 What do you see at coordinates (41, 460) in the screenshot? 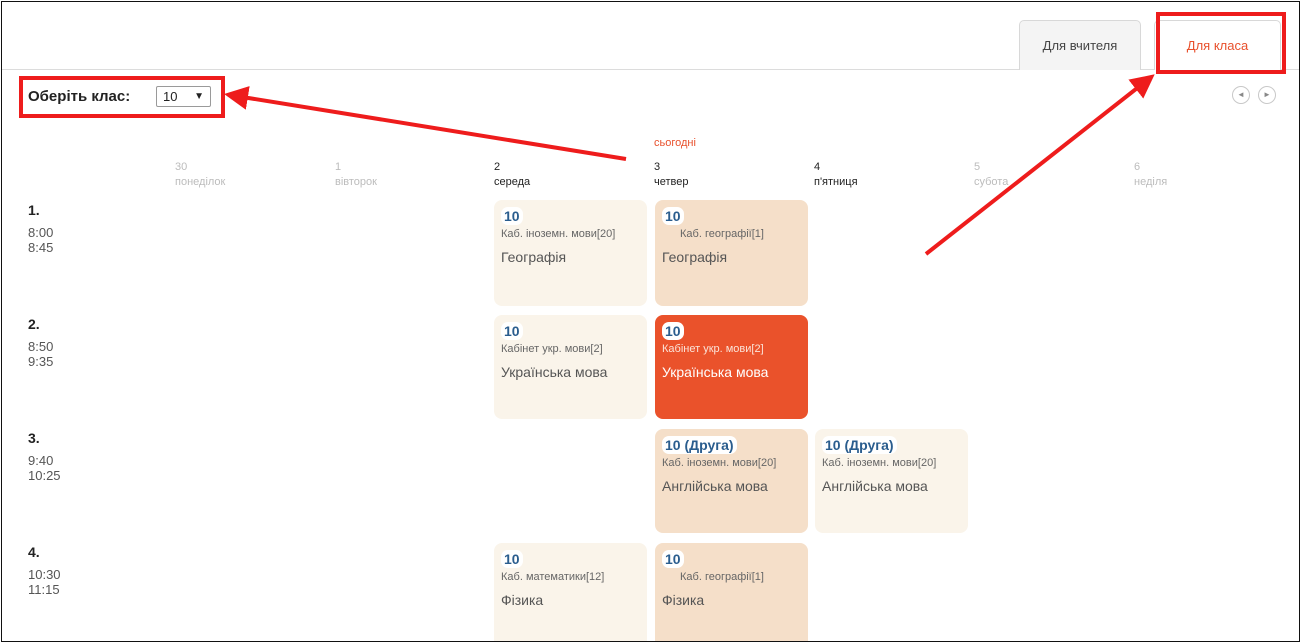
I see `period-start: 9:40` at bounding box center [41, 460].